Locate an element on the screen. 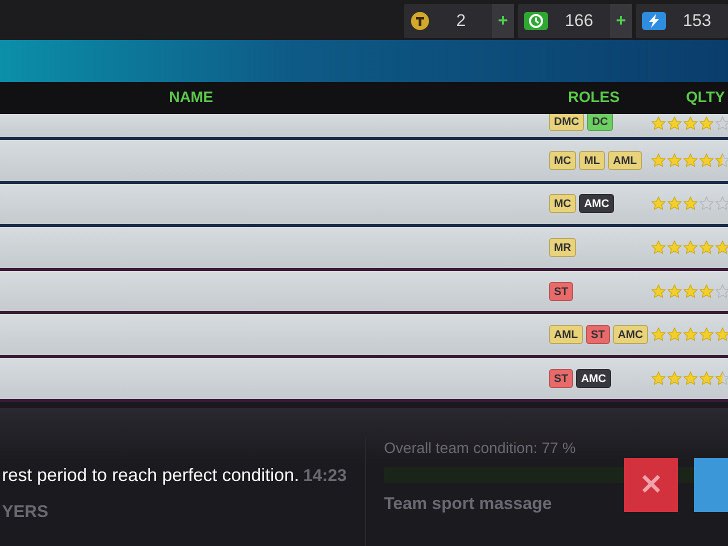  column-header: QLTY is located at coordinates (705, 98).